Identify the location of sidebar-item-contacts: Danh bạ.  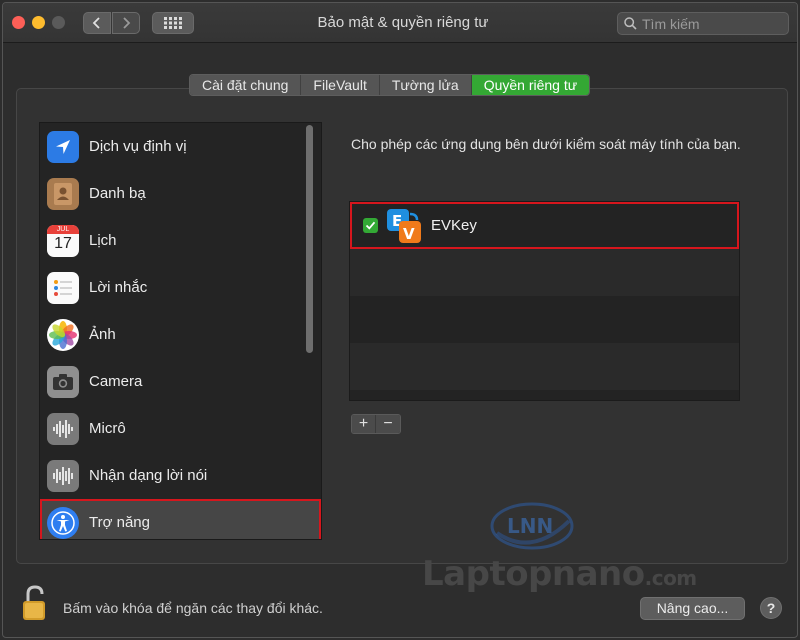
(180, 193).